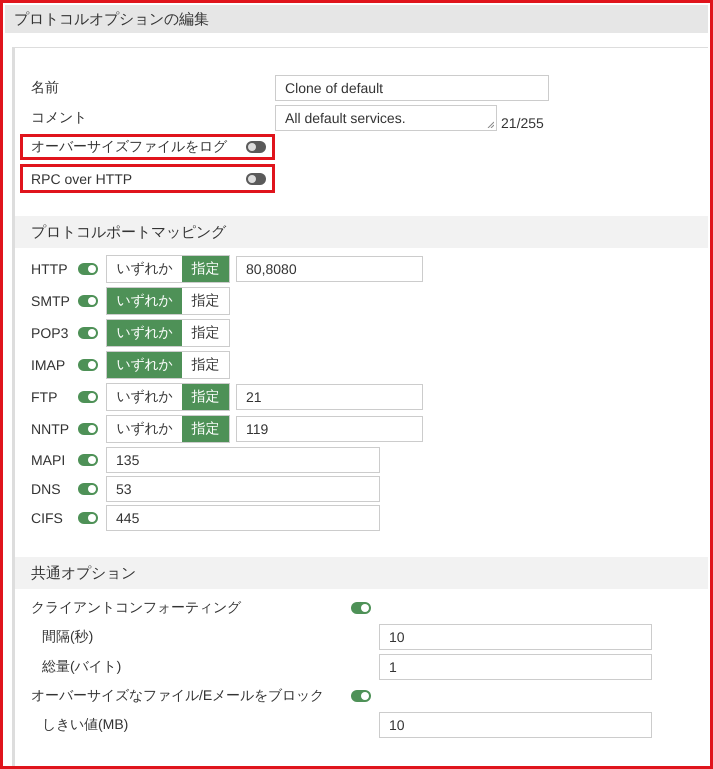 Image resolution: width=713 pixels, height=769 pixels. What do you see at coordinates (81, 667) in the screenshot?
I see `option-label: 総量(バイト)` at bounding box center [81, 667].